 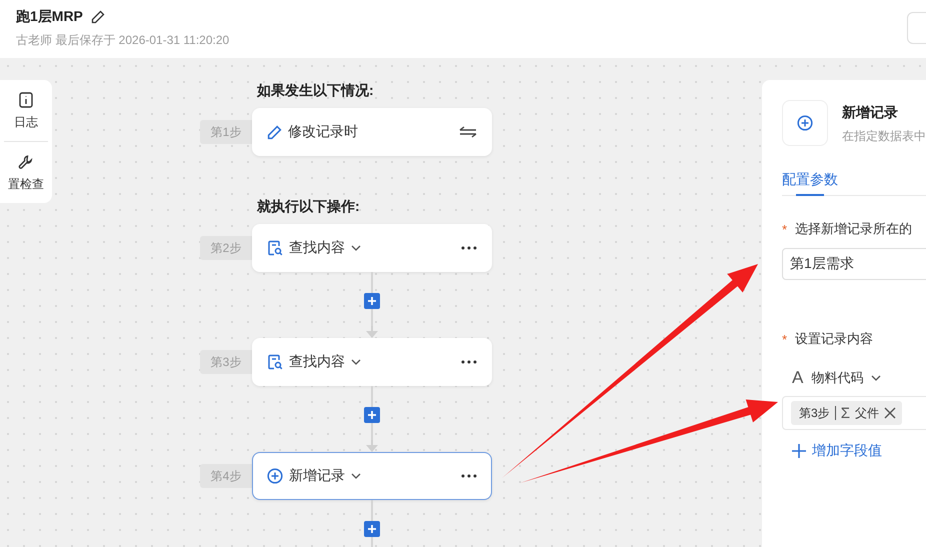 What do you see at coordinates (866, 413) in the screenshot?
I see `tag-name: 父件` at bounding box center [866, 413].